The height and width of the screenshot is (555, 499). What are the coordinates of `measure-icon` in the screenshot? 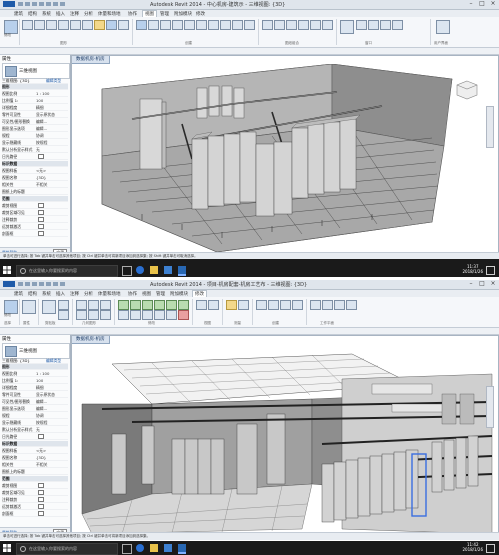 It's located at (55, 284).